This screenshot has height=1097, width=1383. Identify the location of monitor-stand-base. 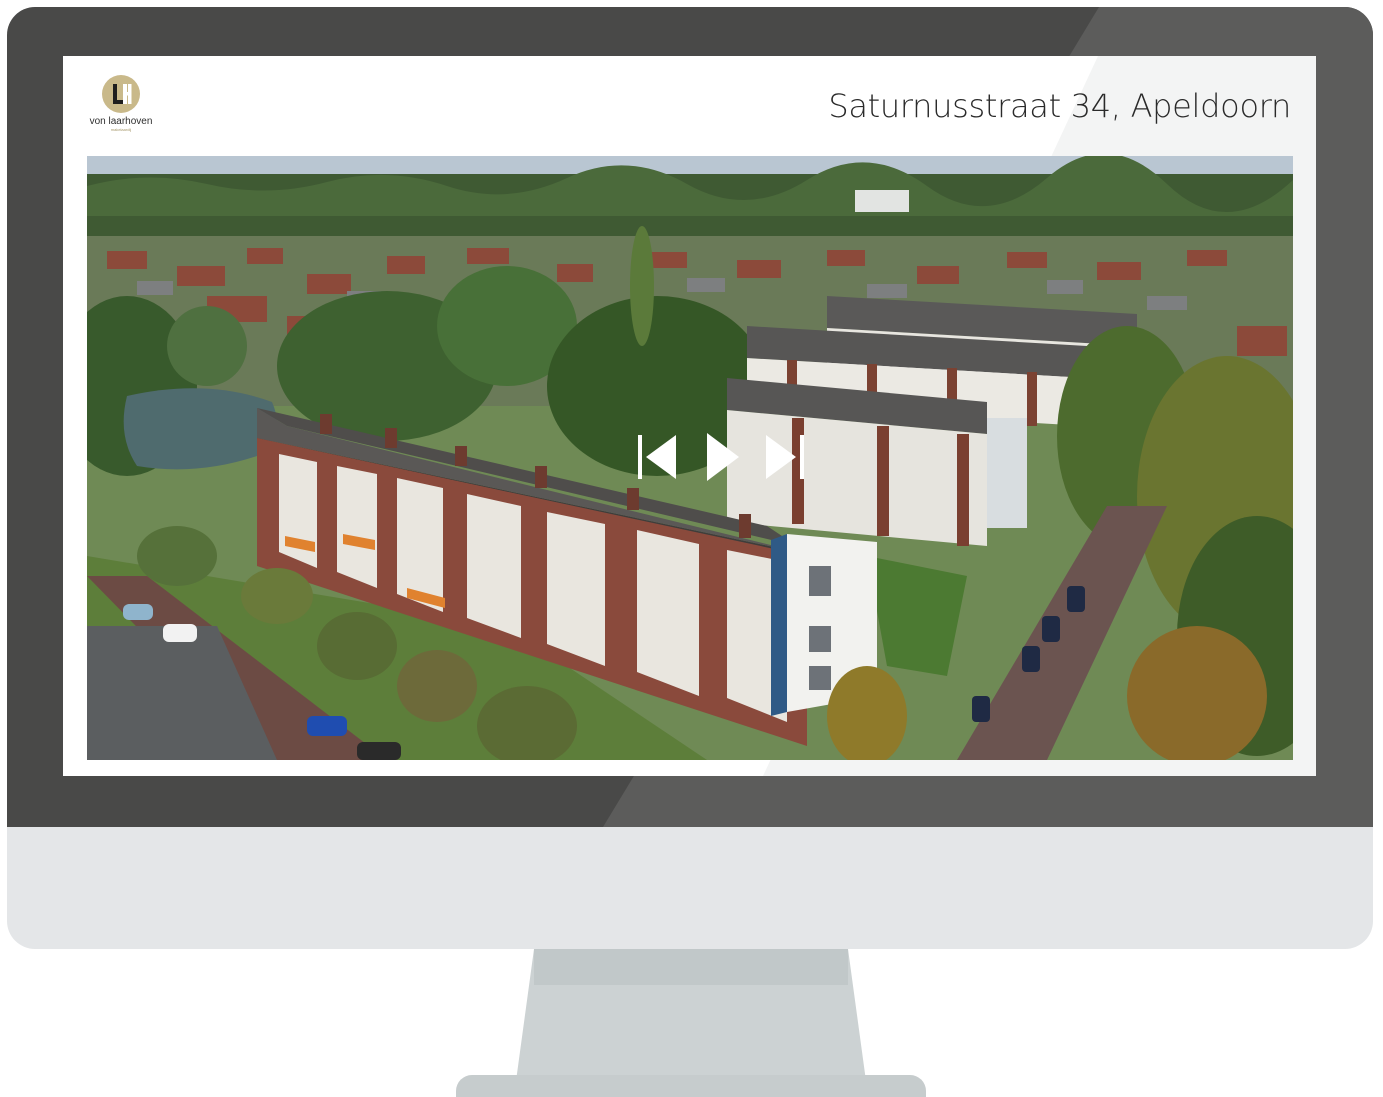
(691, 1086).